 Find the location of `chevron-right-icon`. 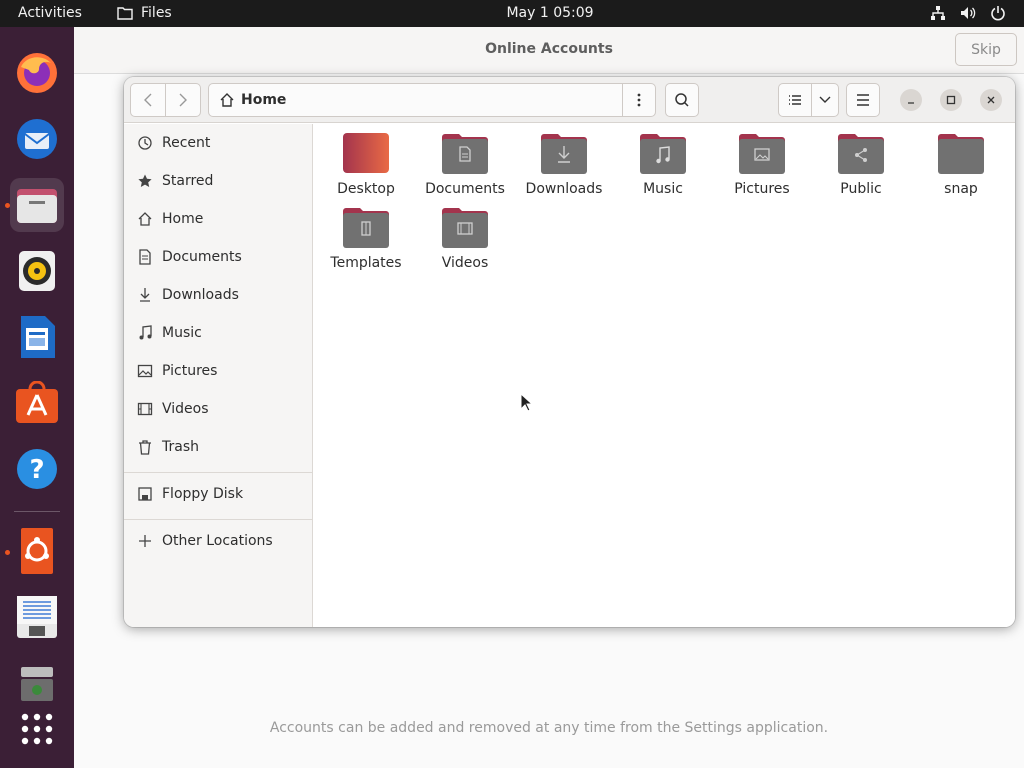

chevron-right-icon is located at coordinates (183, 100).